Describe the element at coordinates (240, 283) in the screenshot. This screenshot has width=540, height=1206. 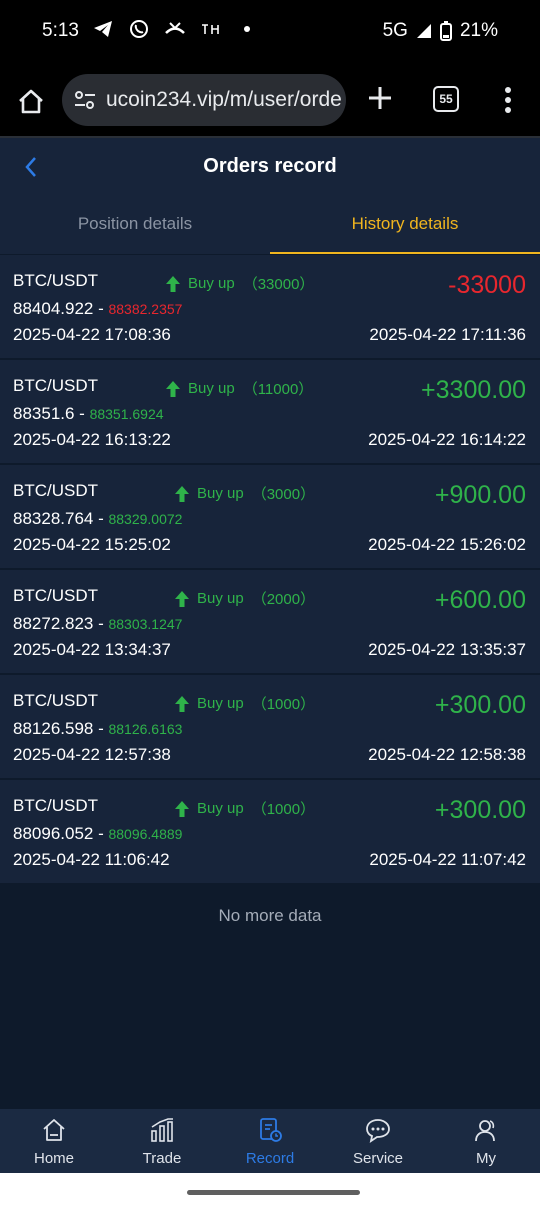
I see `order-direction: Buy up （33000）` at that location.